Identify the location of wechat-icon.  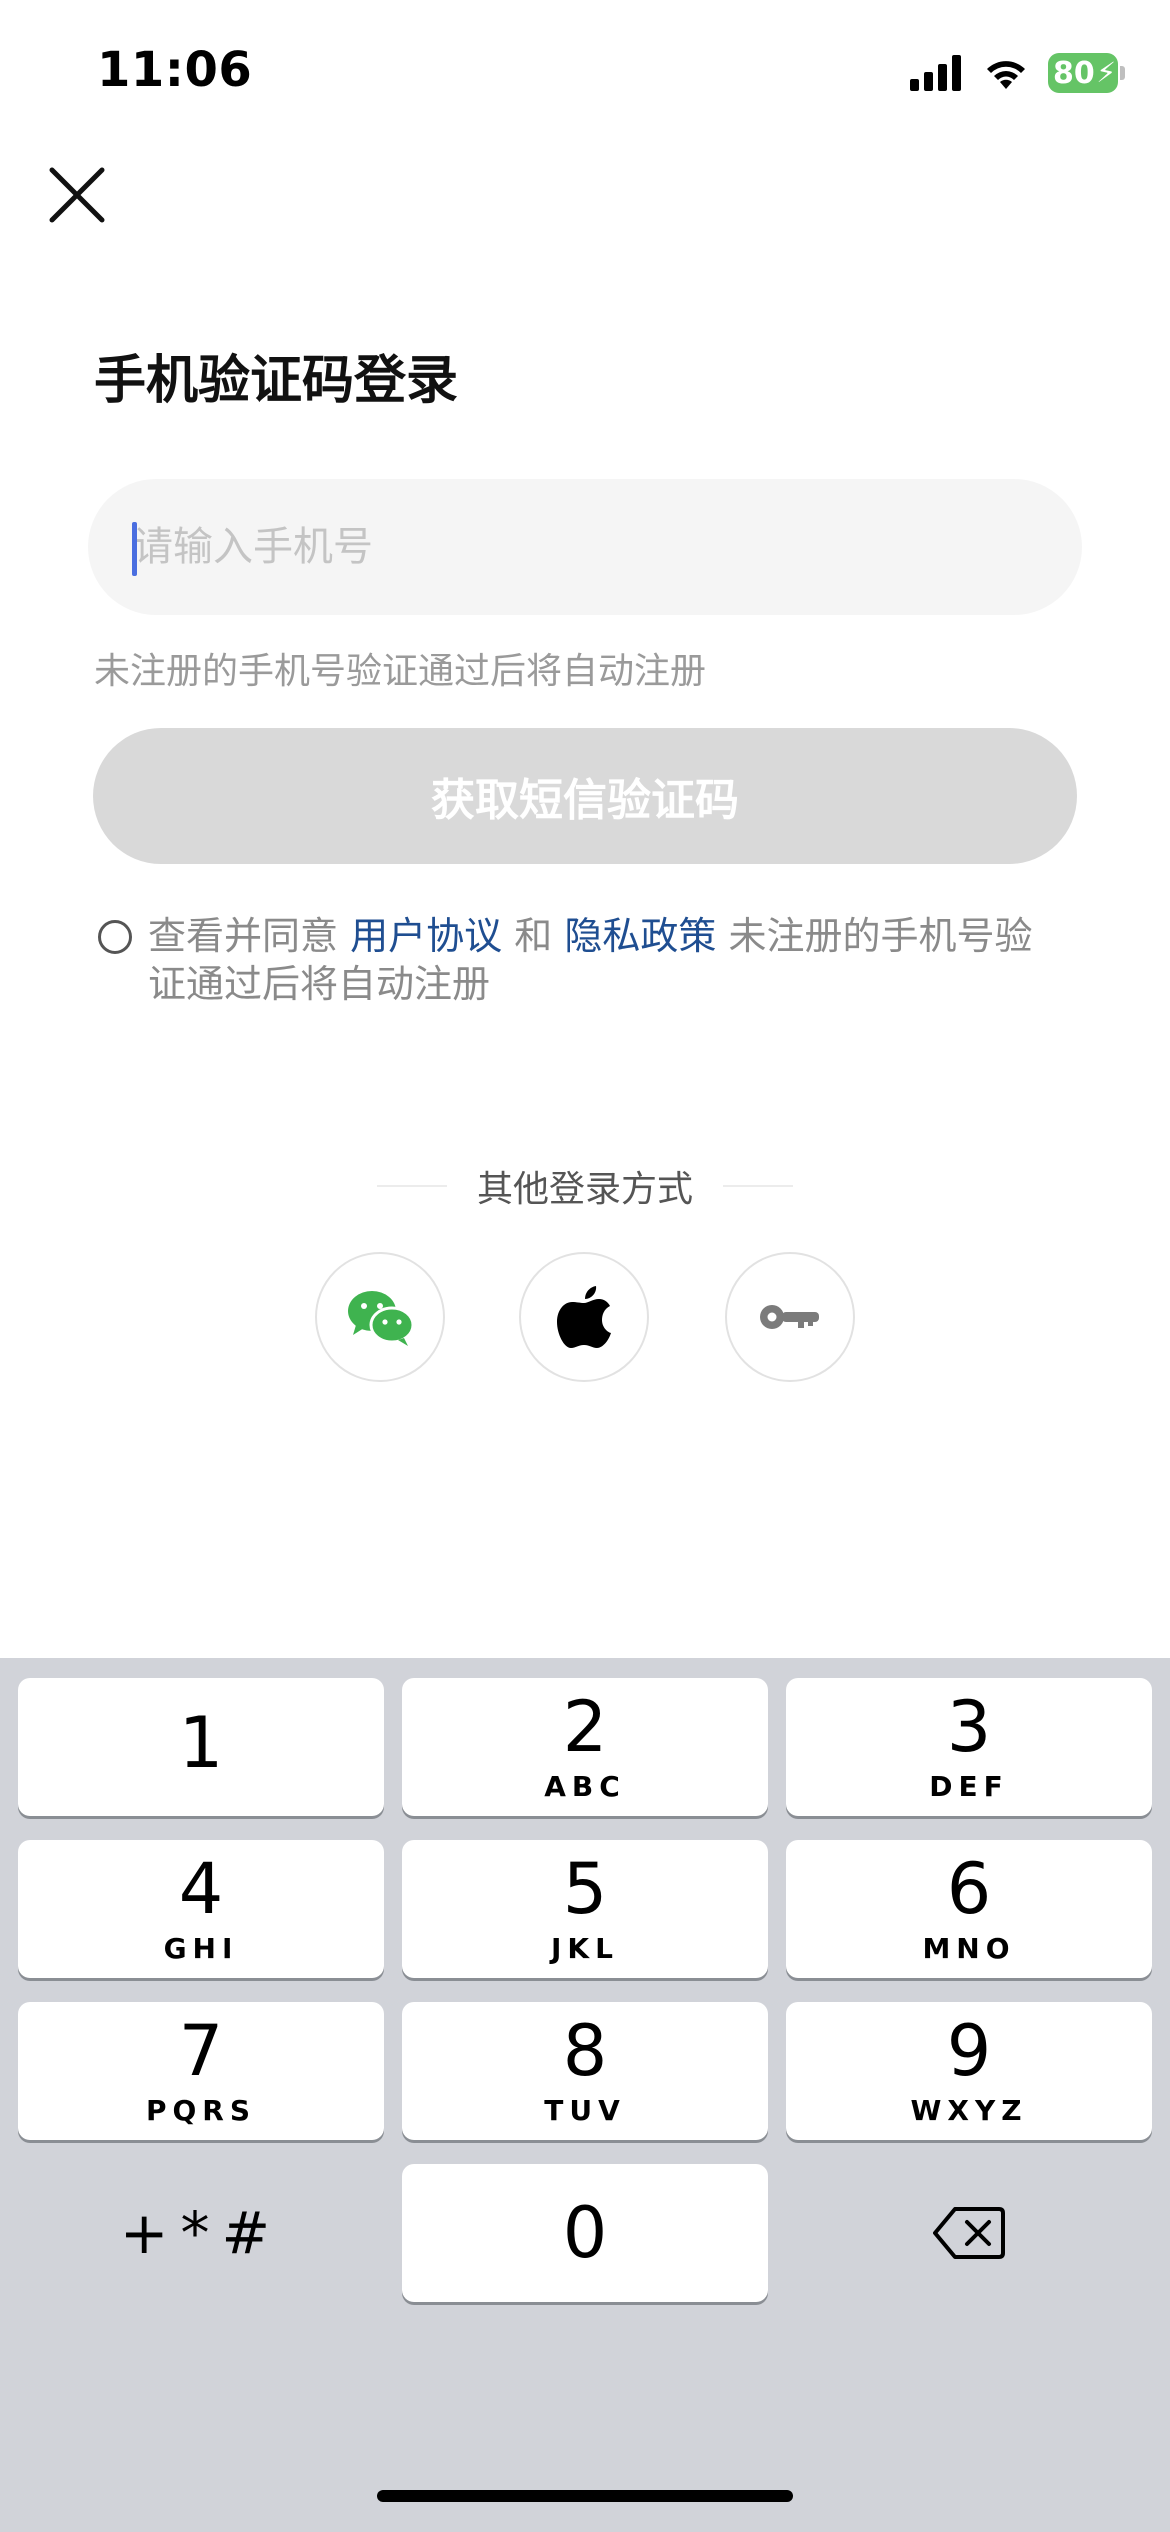
(381, 1318).